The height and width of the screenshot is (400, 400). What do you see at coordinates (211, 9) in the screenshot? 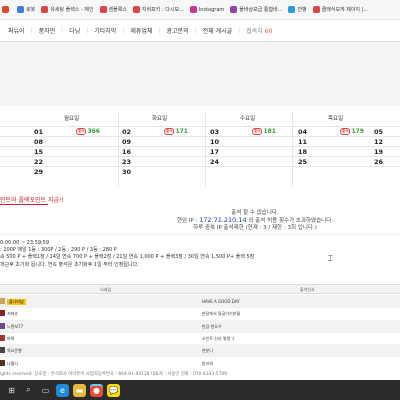
I see `bookmark-label: Instagram` at bounding box center [211, 9].